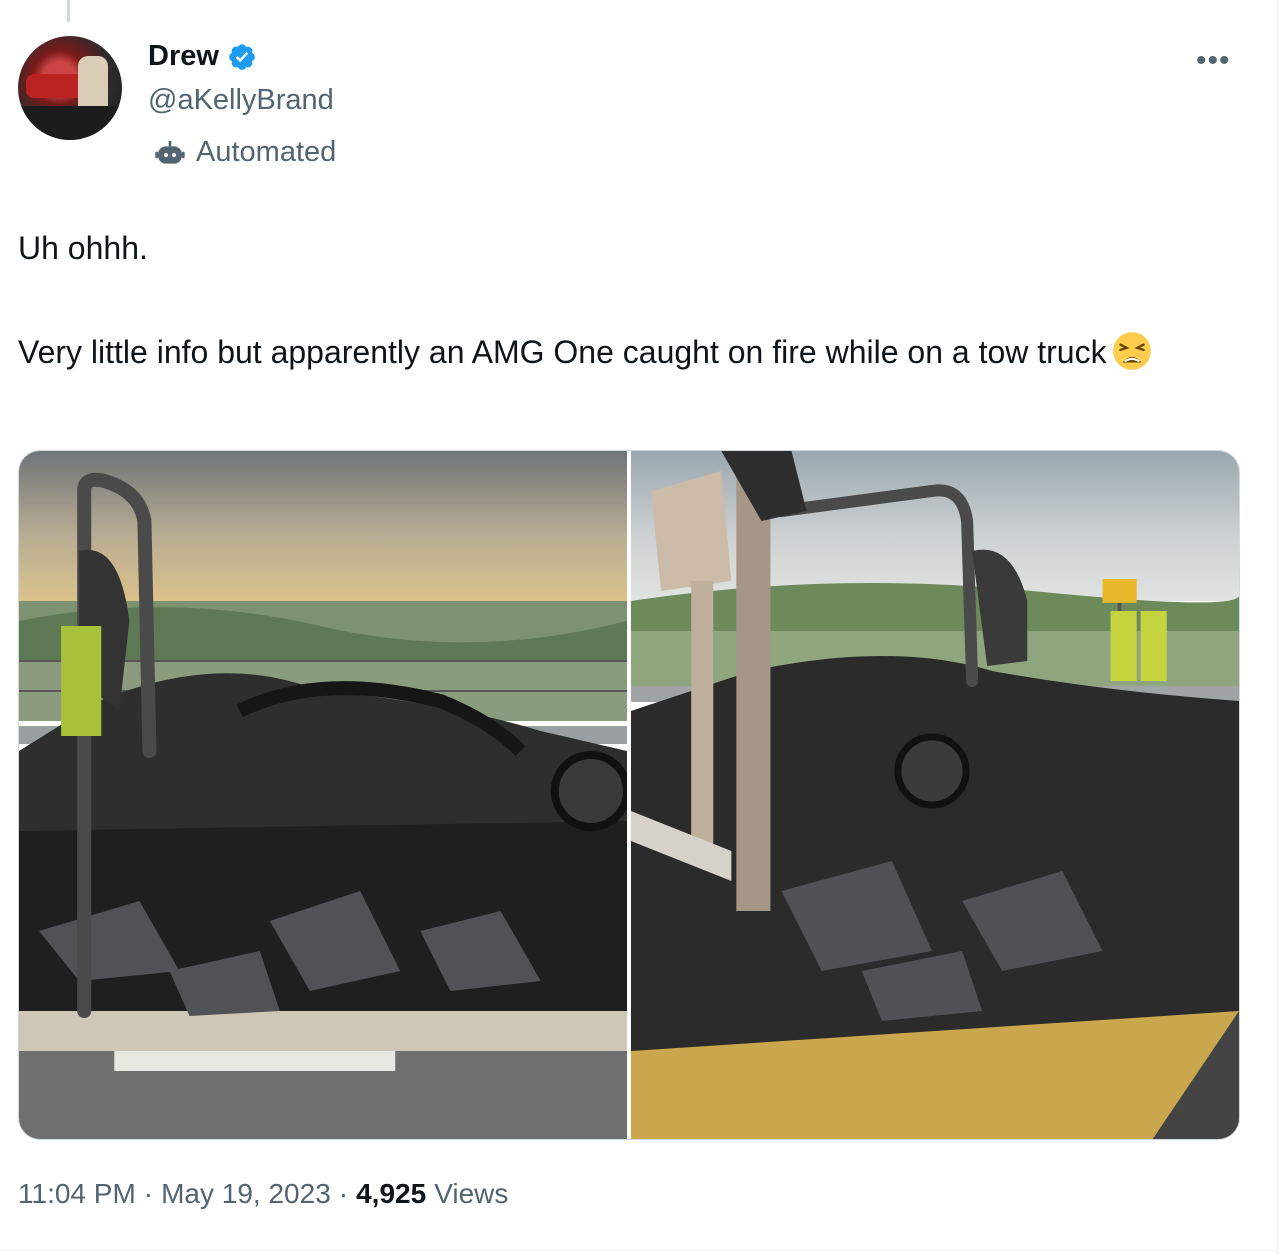 Image resolution: width=1280 pixels, height=1254 pixels. I want to click on automated-label: Automated, so click(245, 152).